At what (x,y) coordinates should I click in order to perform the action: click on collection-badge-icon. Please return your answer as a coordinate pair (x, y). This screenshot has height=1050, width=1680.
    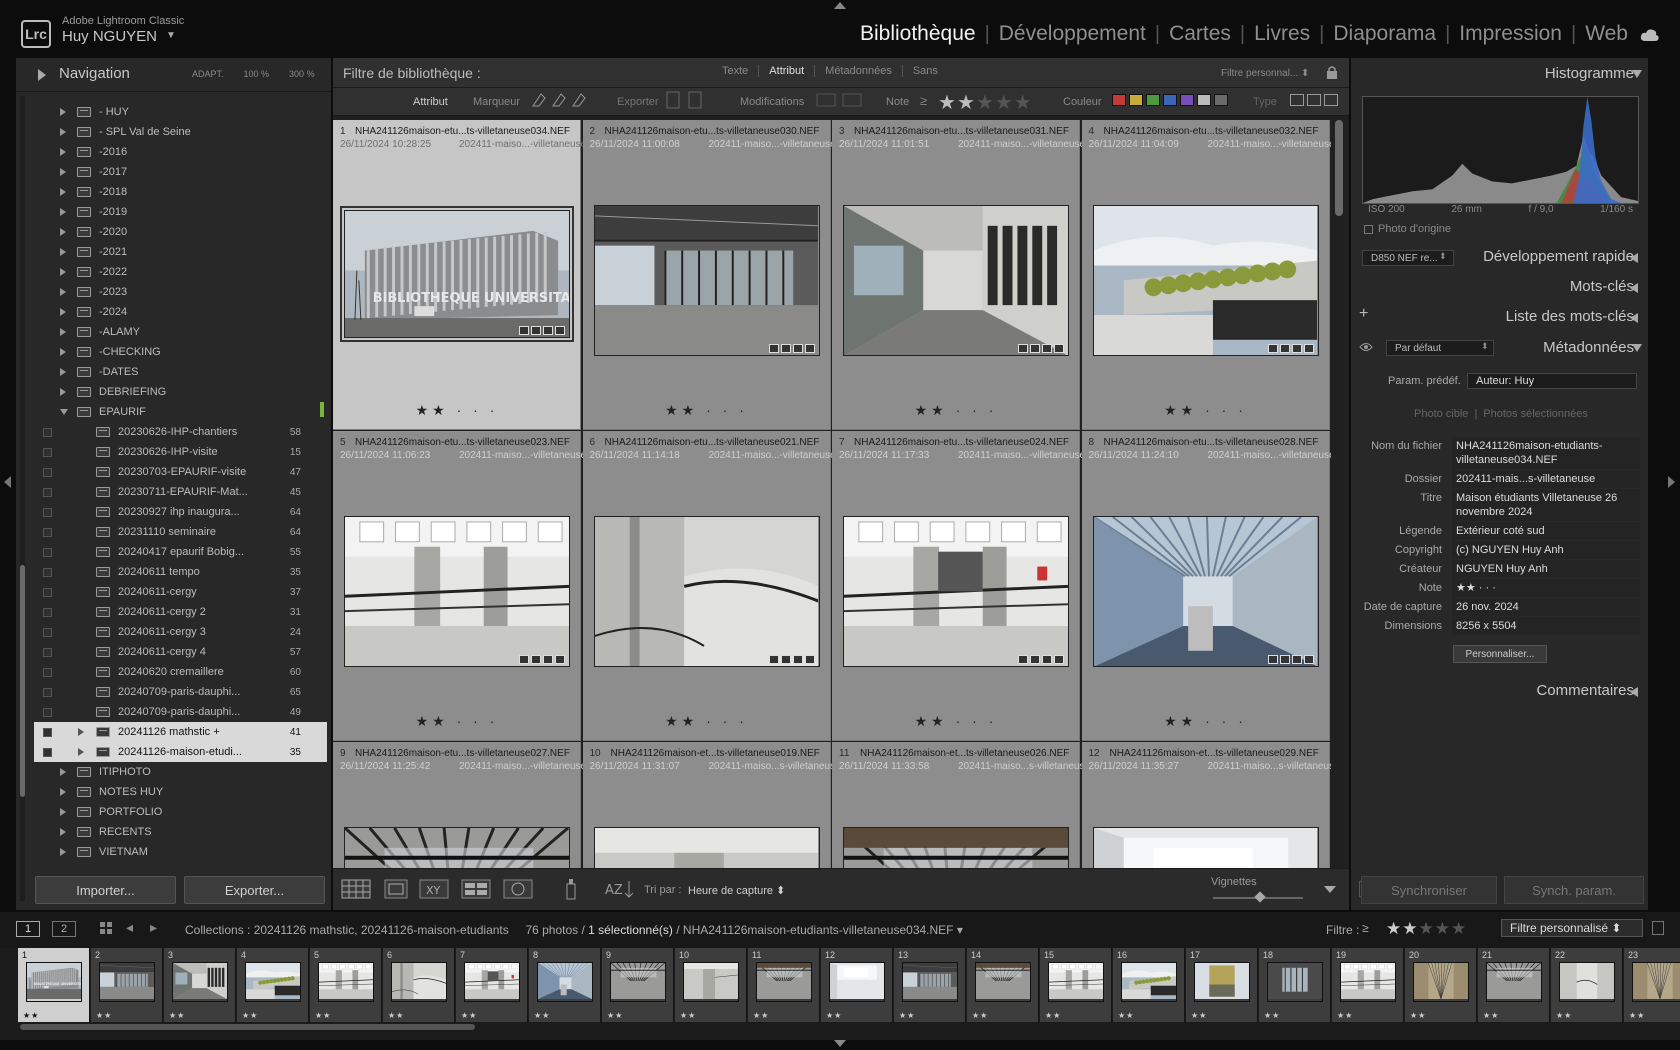
    Looking at the image, I should click on (1047, 348).